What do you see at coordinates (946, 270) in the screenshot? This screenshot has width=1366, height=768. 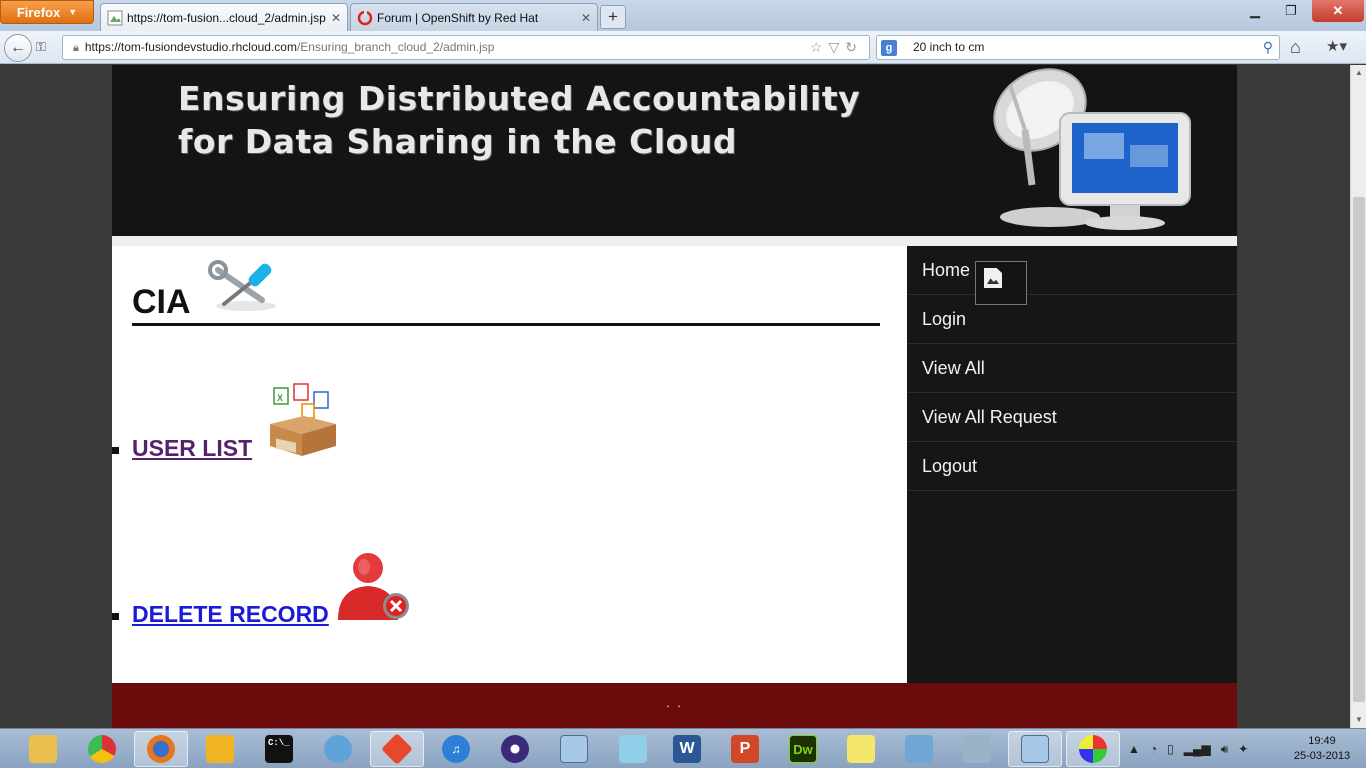 I see `nav-item-label: Home` at bounding box center [946, 270].